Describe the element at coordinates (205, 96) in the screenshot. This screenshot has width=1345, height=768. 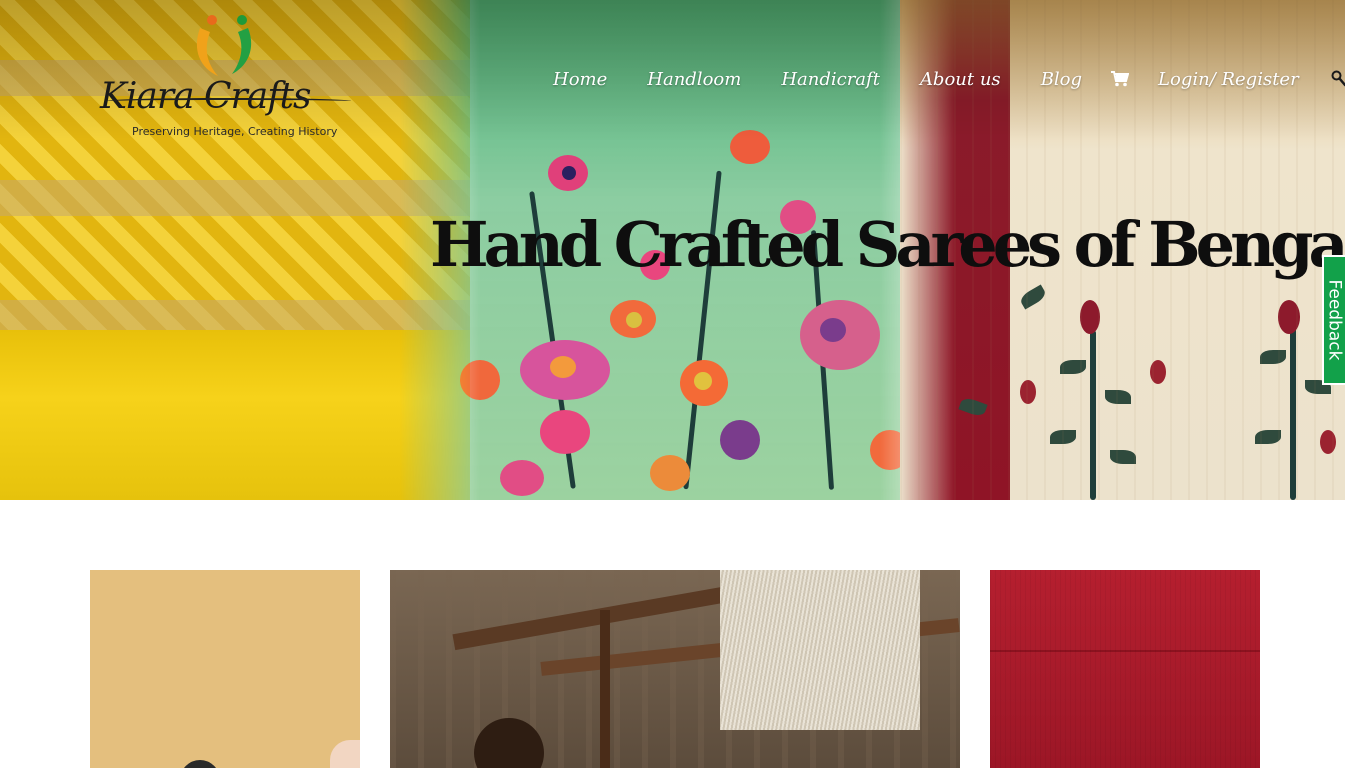
I see `brand-name: Kiara Crafts` at that location.